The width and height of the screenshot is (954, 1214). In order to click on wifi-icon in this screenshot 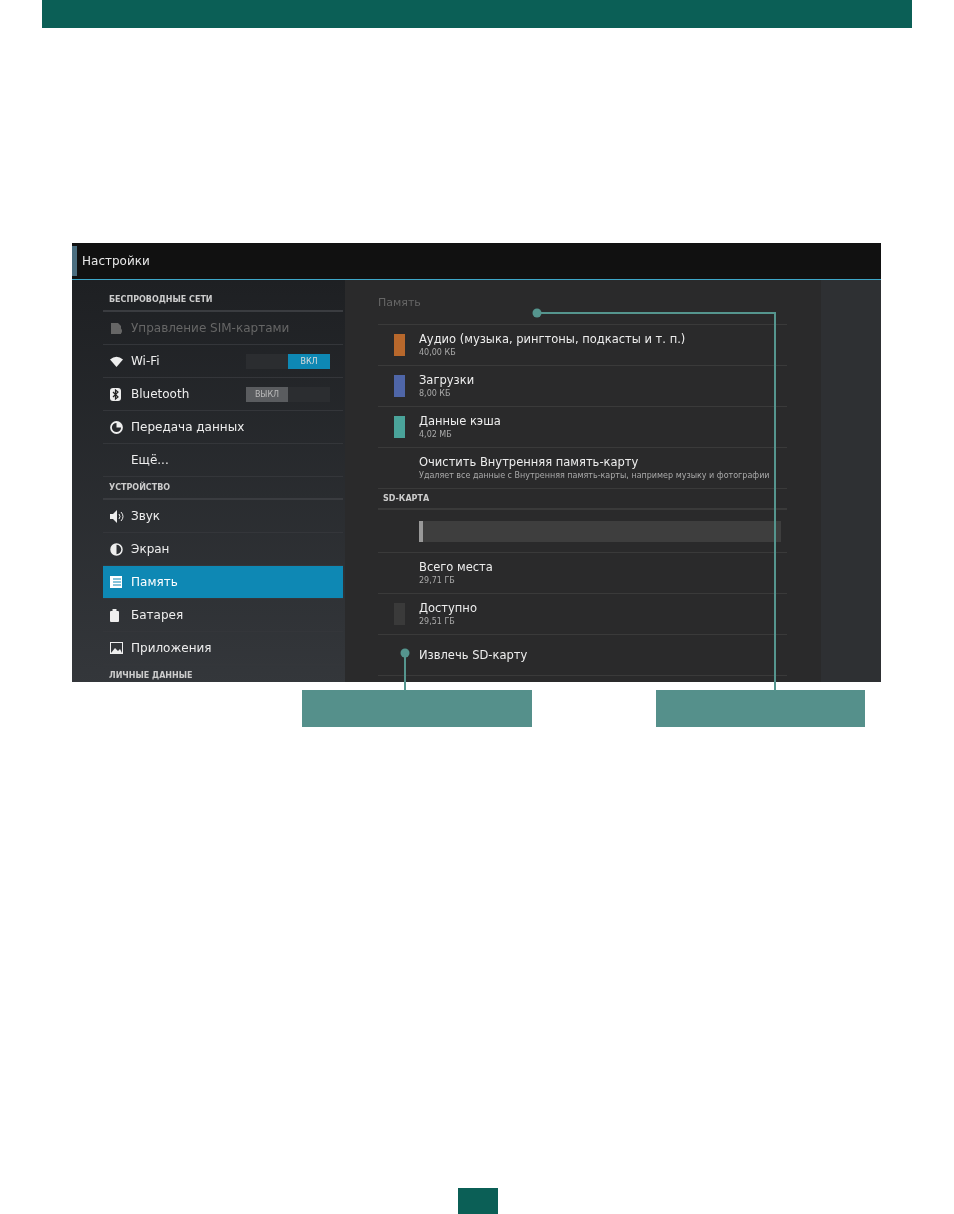, I will do `click(116, 361)`.